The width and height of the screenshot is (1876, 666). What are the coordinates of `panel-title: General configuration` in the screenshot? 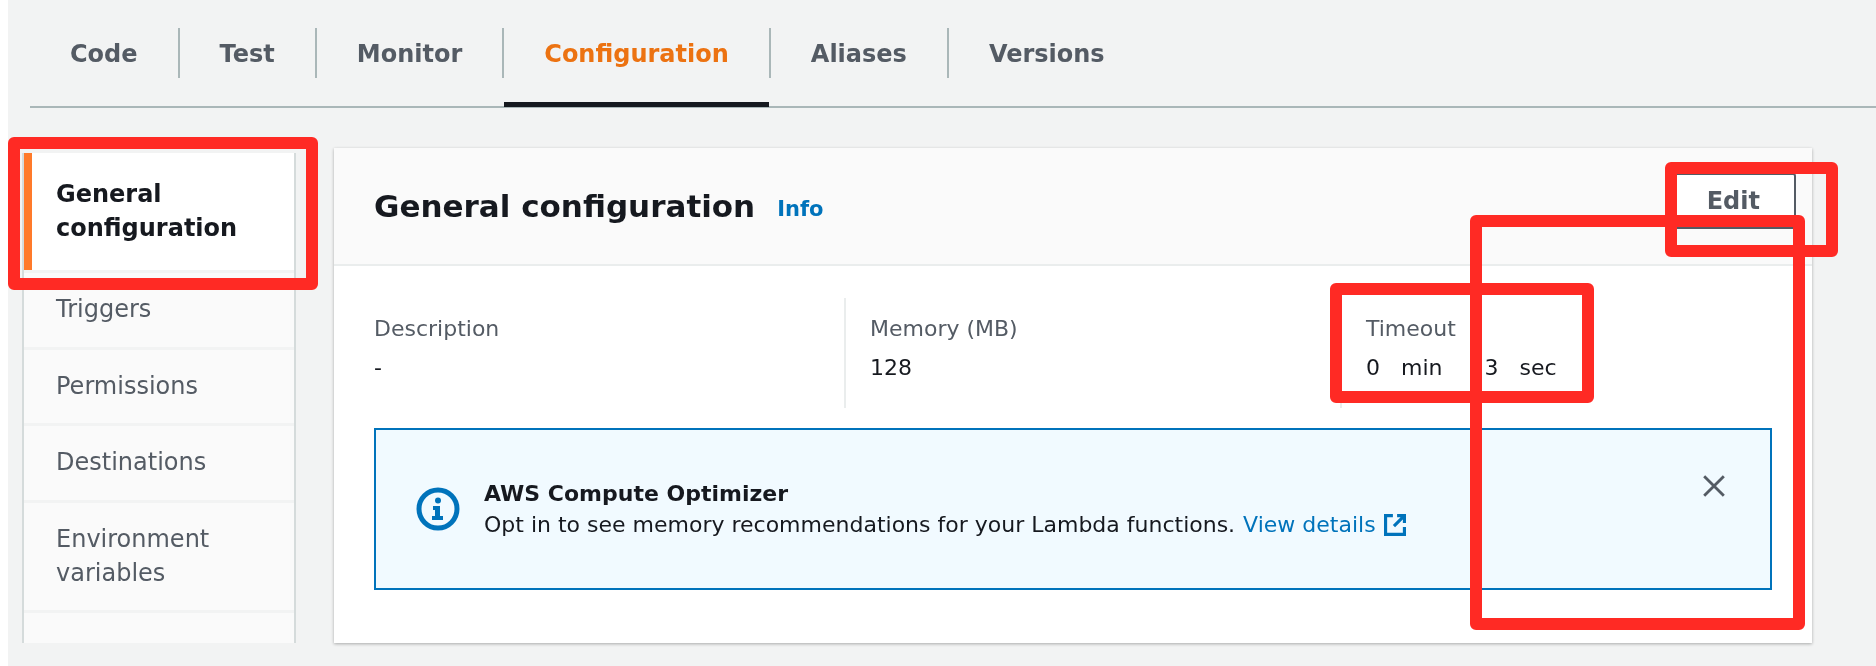 It's located at (565, 206).